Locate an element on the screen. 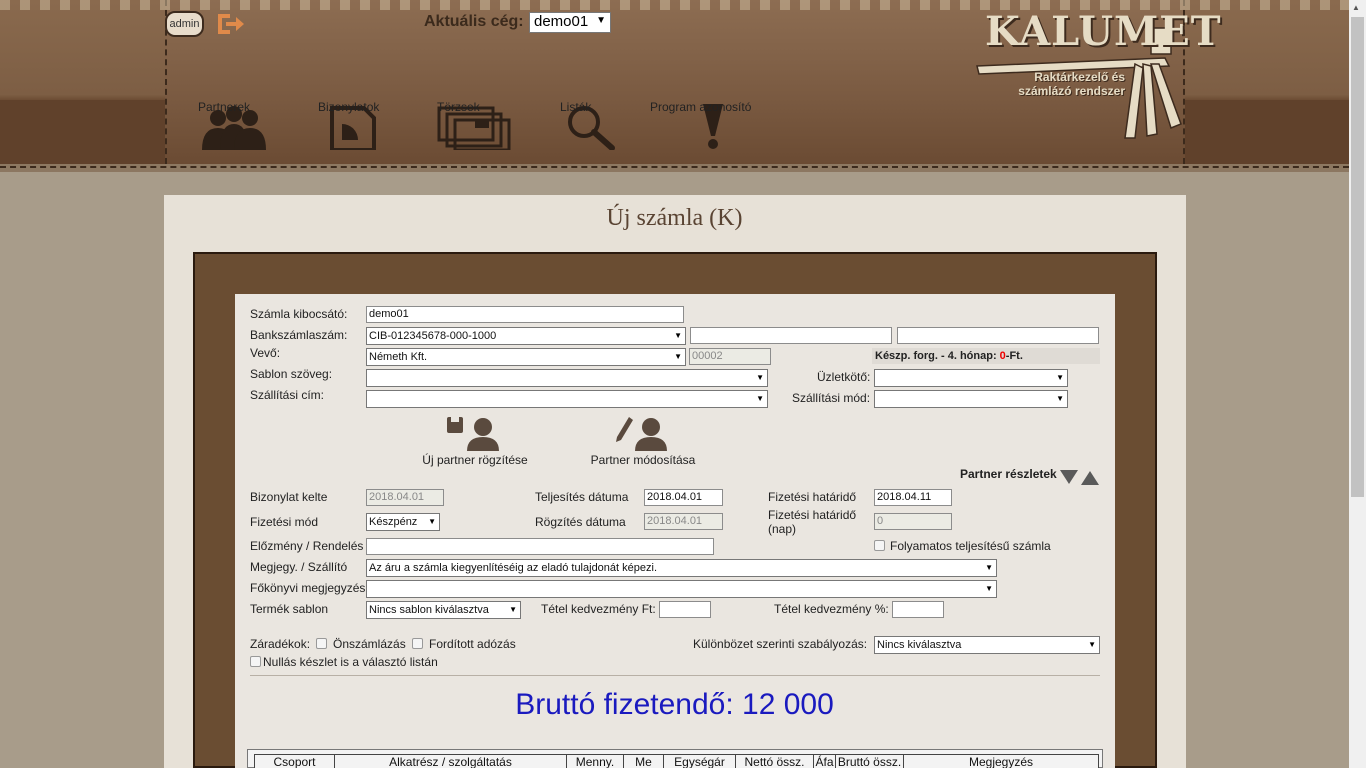 The width and height of the screenshot is (1366, 768). admin-button: admin is located at coordinates (184, 24).